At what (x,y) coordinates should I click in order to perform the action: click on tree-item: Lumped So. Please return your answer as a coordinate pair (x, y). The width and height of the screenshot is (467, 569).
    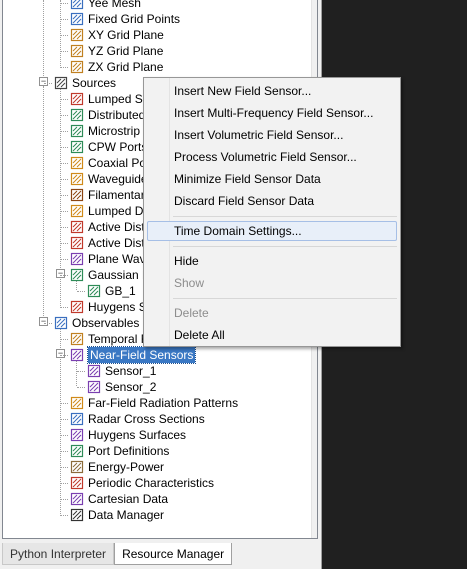
    Looking at the image, I should click on (109, 99).